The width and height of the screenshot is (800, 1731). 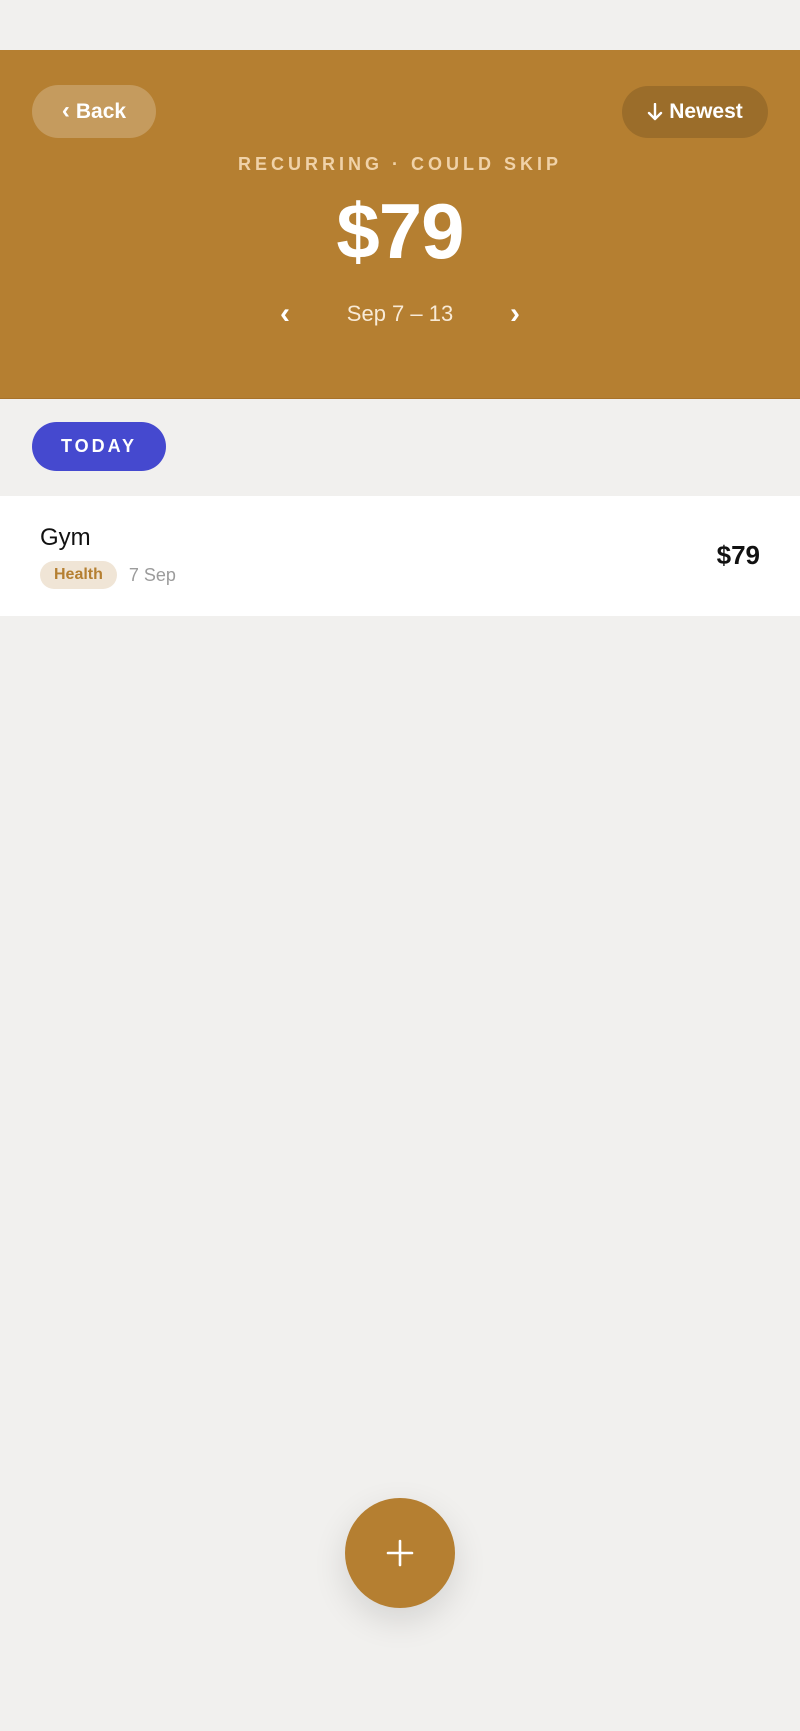 What do you see at coordinates (101, 111) in the screenshot?
I see `back-button-label: Back` at bounding box center [101, 111].